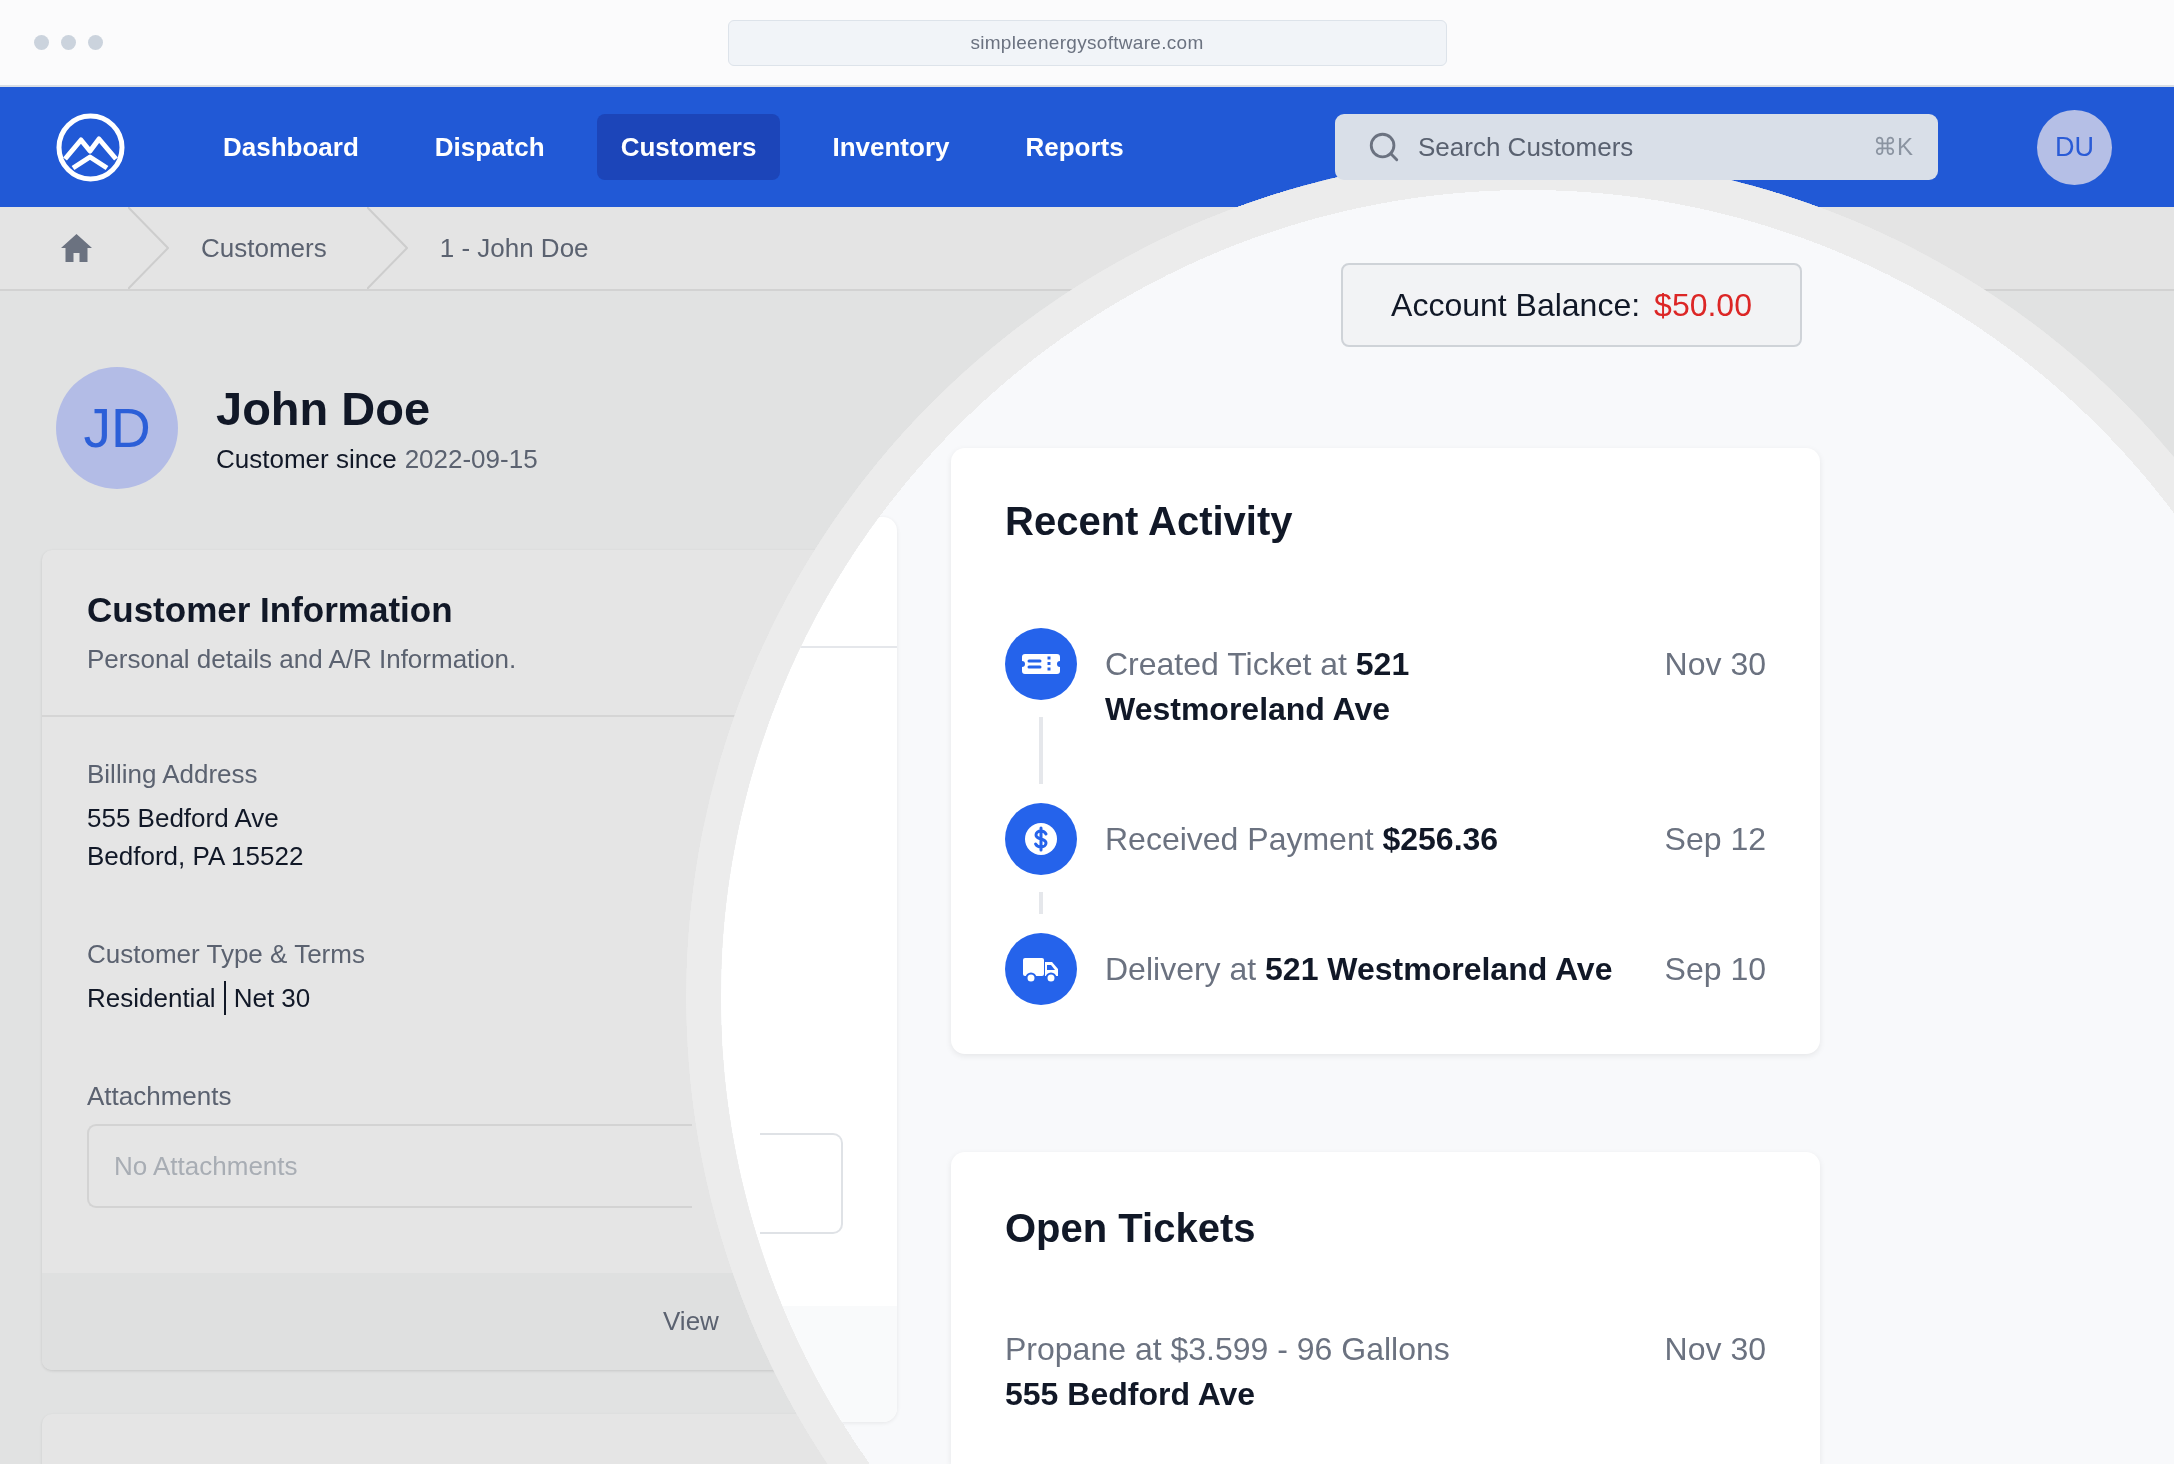 The height and width of the screenshot is (1464, 2174). What do you see at coordinates (1359, 969) in the screenshot?
I see `activity-text: Delivery at 521 Westmoreland Ave` at bounding box center [1359, 969].